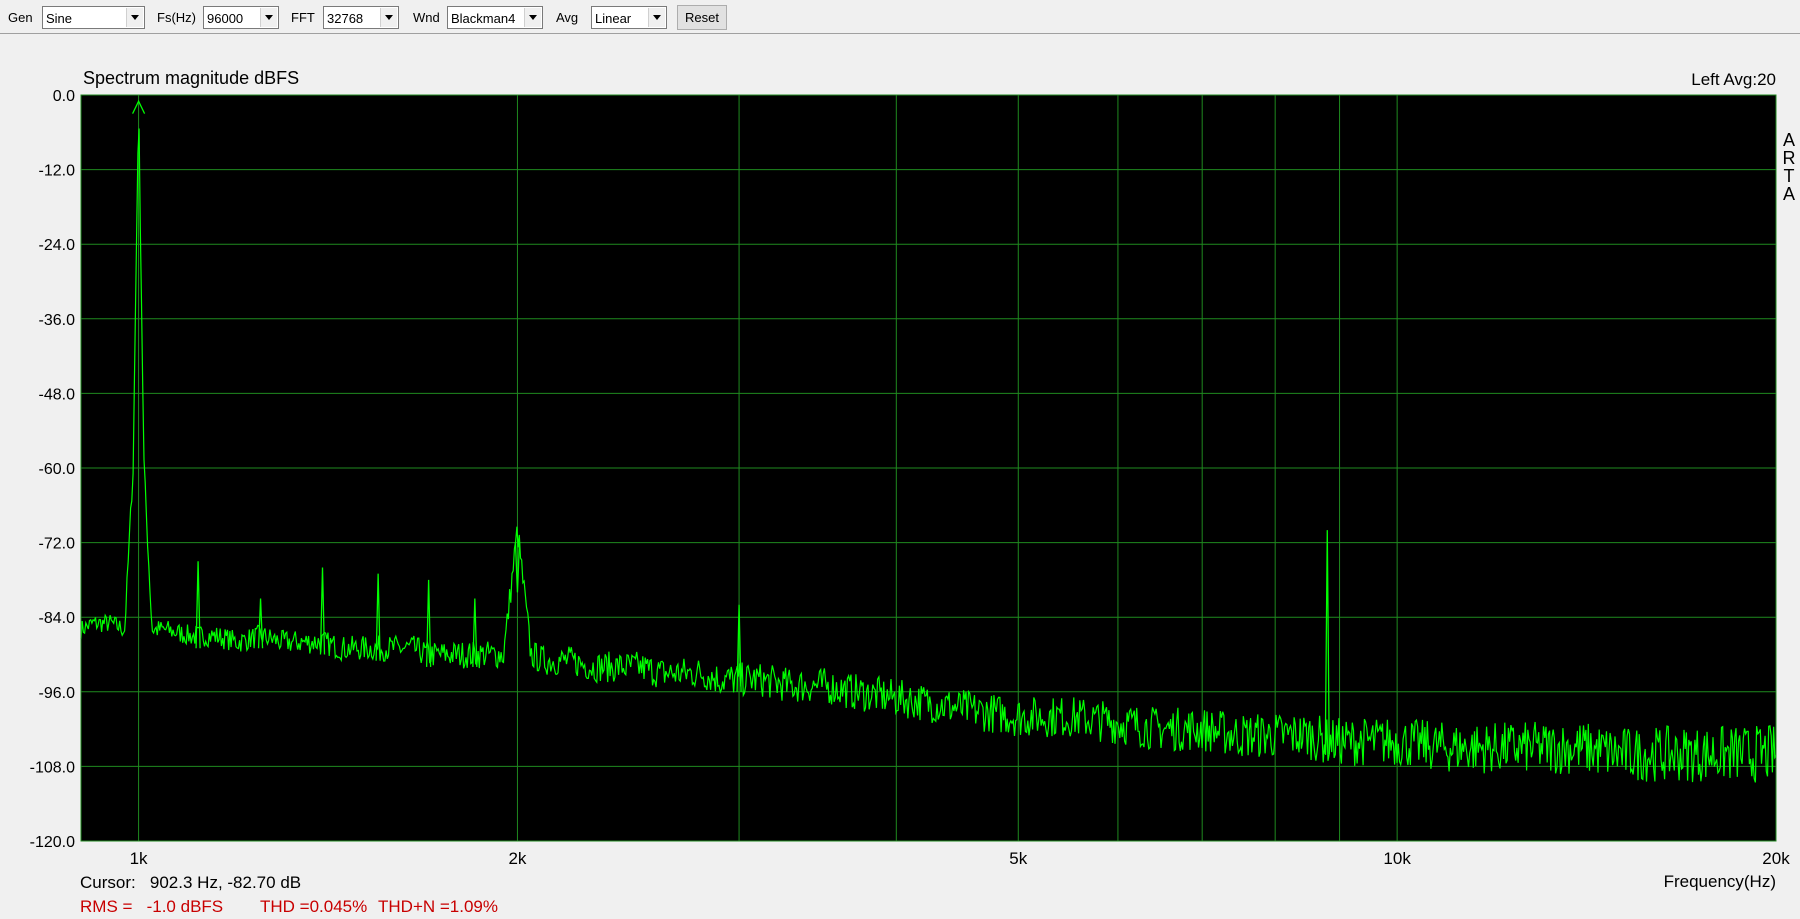 This screenshot has height=919, width=1800. Describe the element at coordinates (57, 544) in the screenshot. I see `y-tick-label: -72.0` at that location.